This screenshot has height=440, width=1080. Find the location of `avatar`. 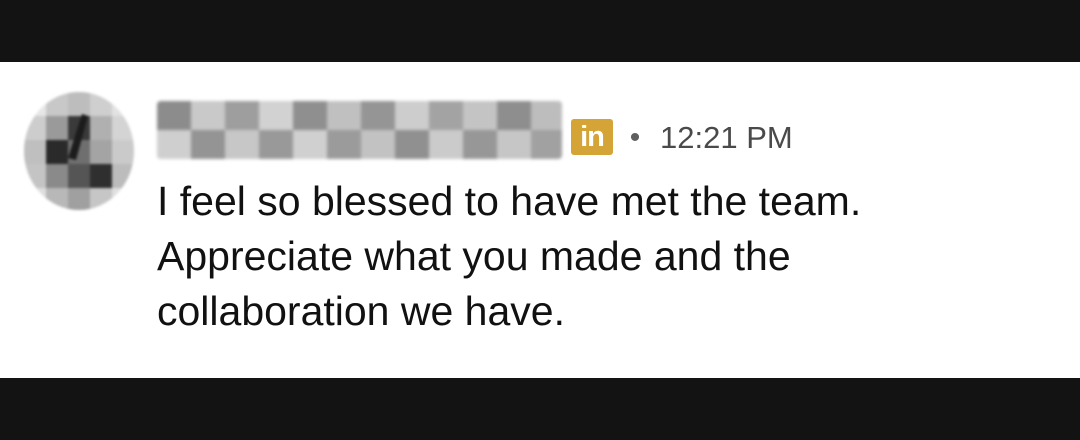

avatar is located at coordinates (79, 151).